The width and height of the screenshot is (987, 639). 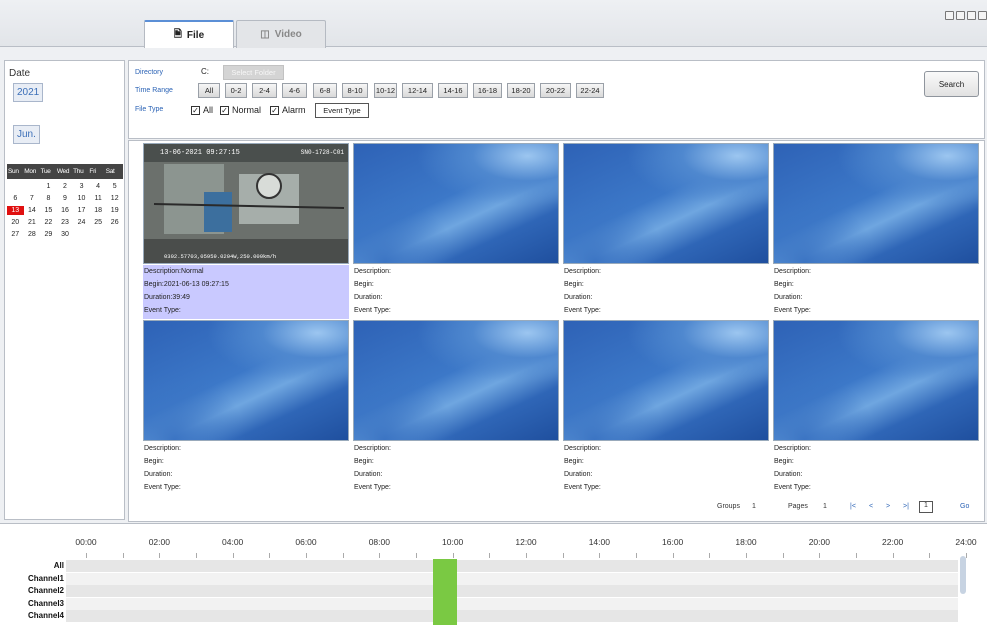 I want to click on time-range-button: 0-2, so click(x=236, y=90).